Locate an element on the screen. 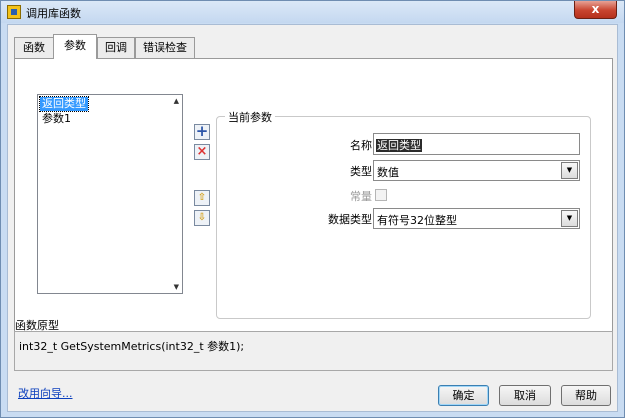 Image resolution: width=625 pixels, height=418 pixels. tab-error-checking-label: 错误检查 is located at coordinates (165, 47).